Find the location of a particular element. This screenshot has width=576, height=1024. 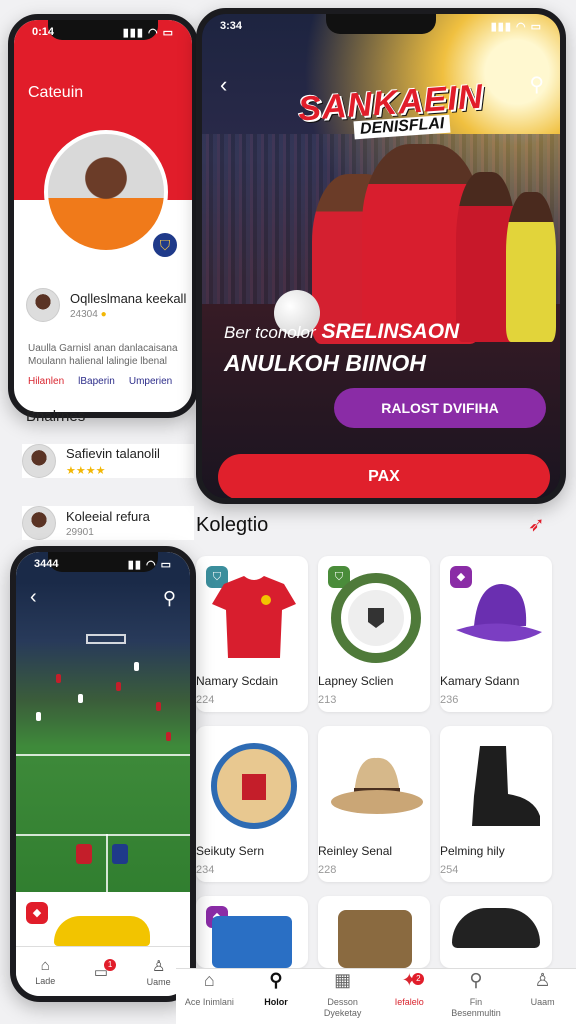

product-value: 224 is located at coordinates (205, 700).